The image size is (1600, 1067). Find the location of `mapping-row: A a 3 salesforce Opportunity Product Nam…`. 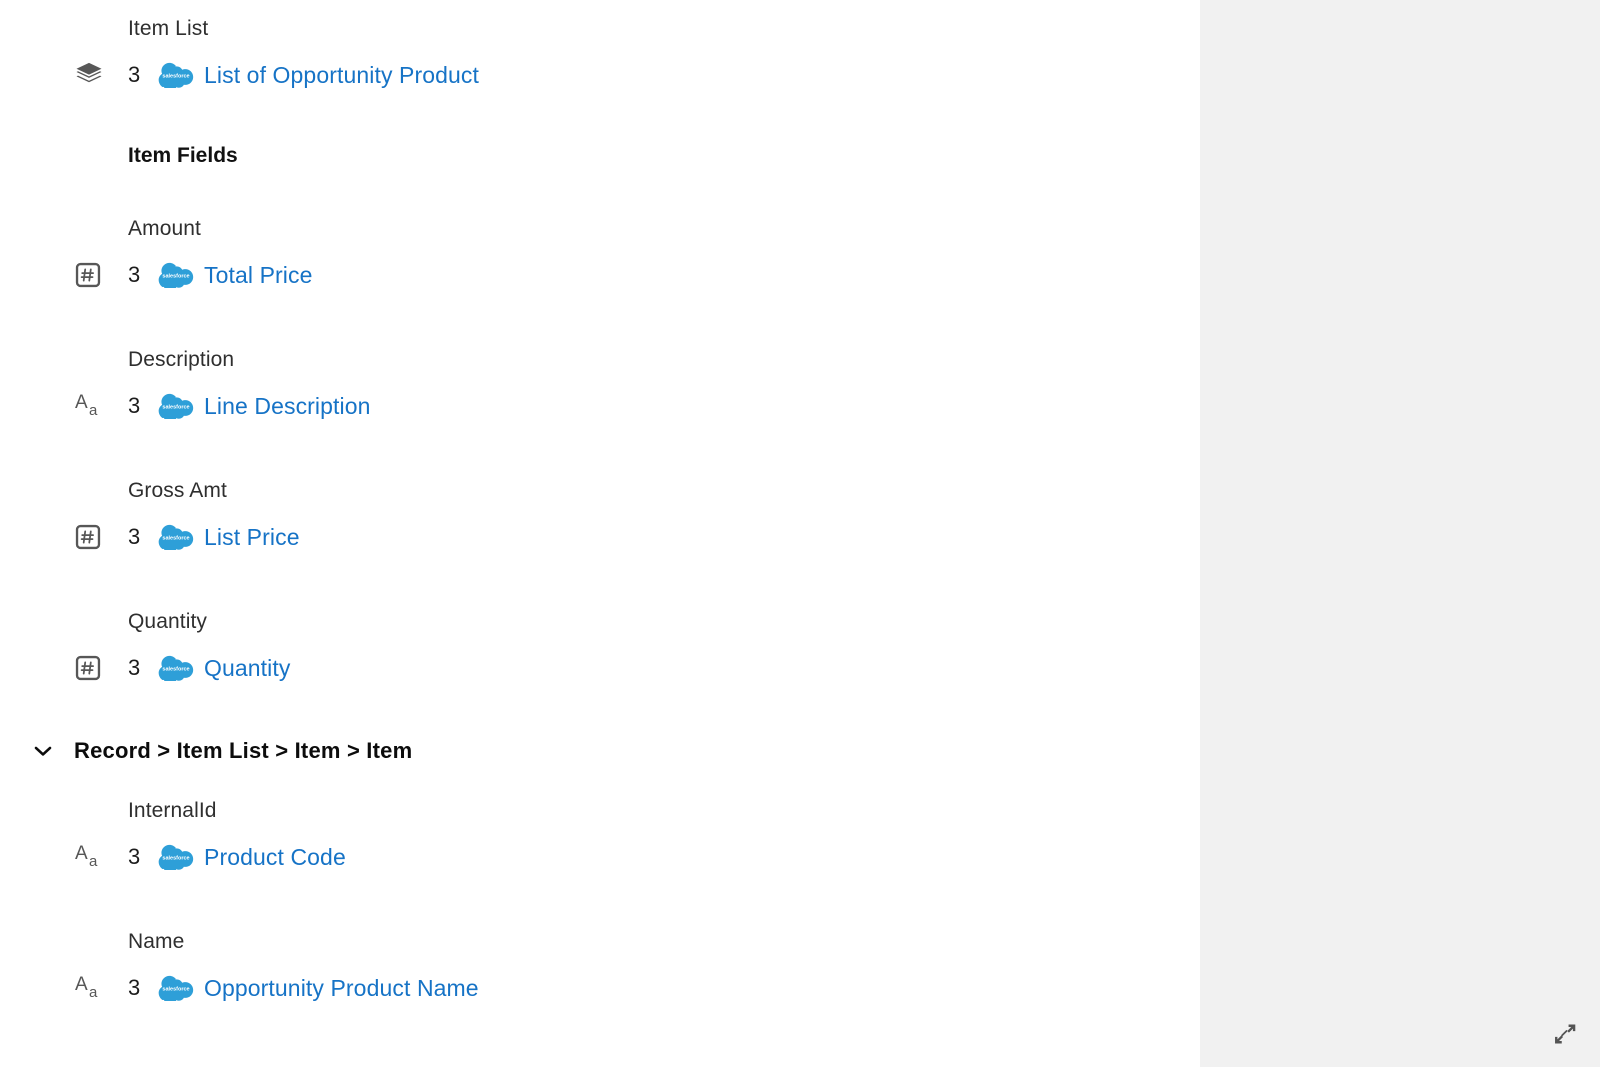

mapping-row: A a 3 salesforce Opportunity Product Nam… is located at coordinates (600, 988).